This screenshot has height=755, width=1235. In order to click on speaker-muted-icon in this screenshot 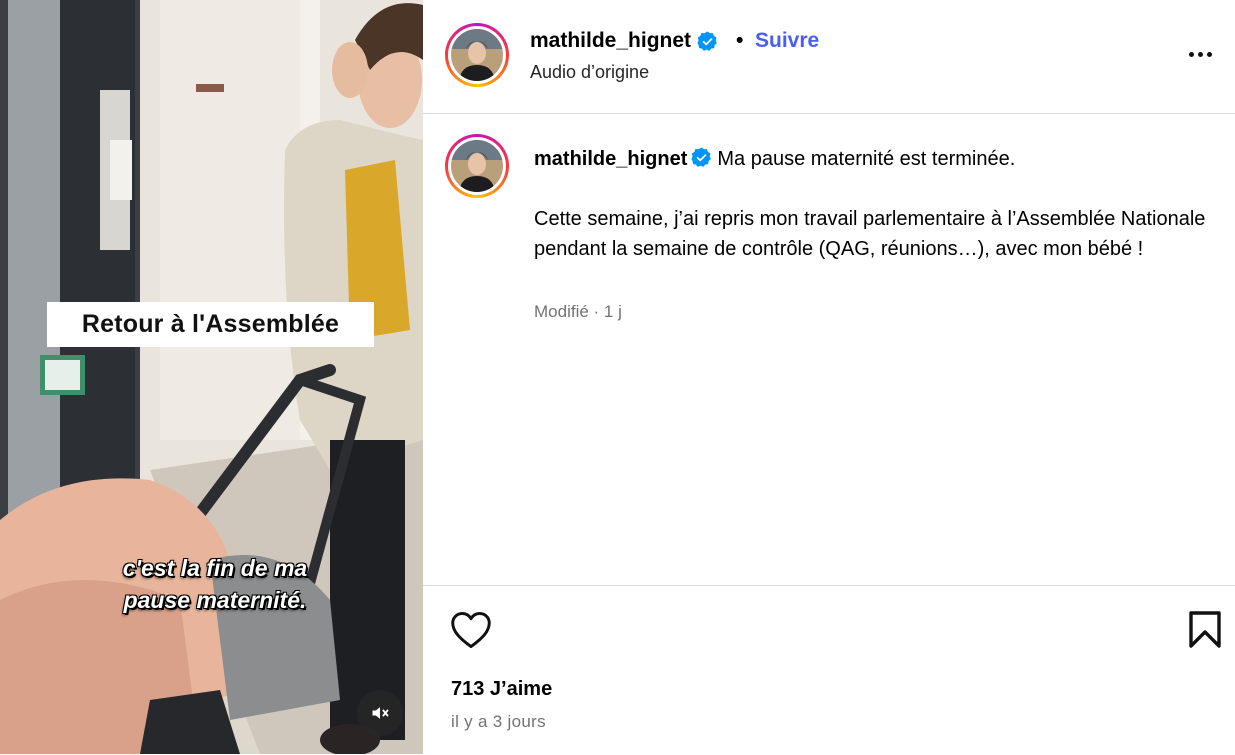, I will do `click(380, 713)`.